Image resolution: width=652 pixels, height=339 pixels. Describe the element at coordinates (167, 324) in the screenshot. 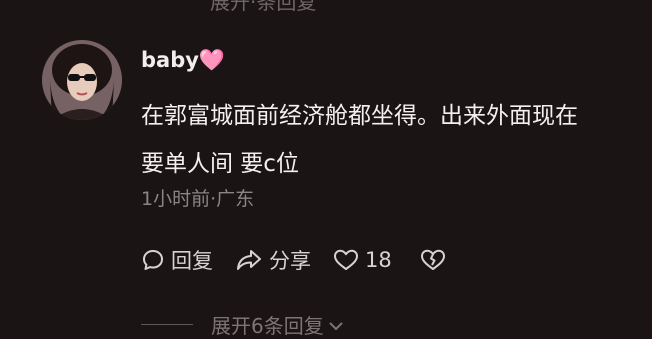

I see `divider-line` at that location.